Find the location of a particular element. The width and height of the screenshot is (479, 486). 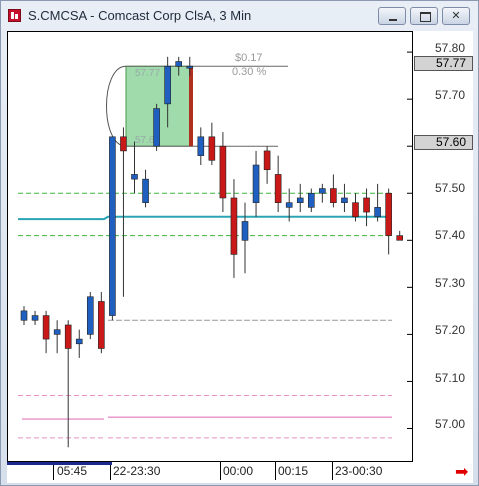

price-axis-label: 57.40 is located at coordinates (449, 235).